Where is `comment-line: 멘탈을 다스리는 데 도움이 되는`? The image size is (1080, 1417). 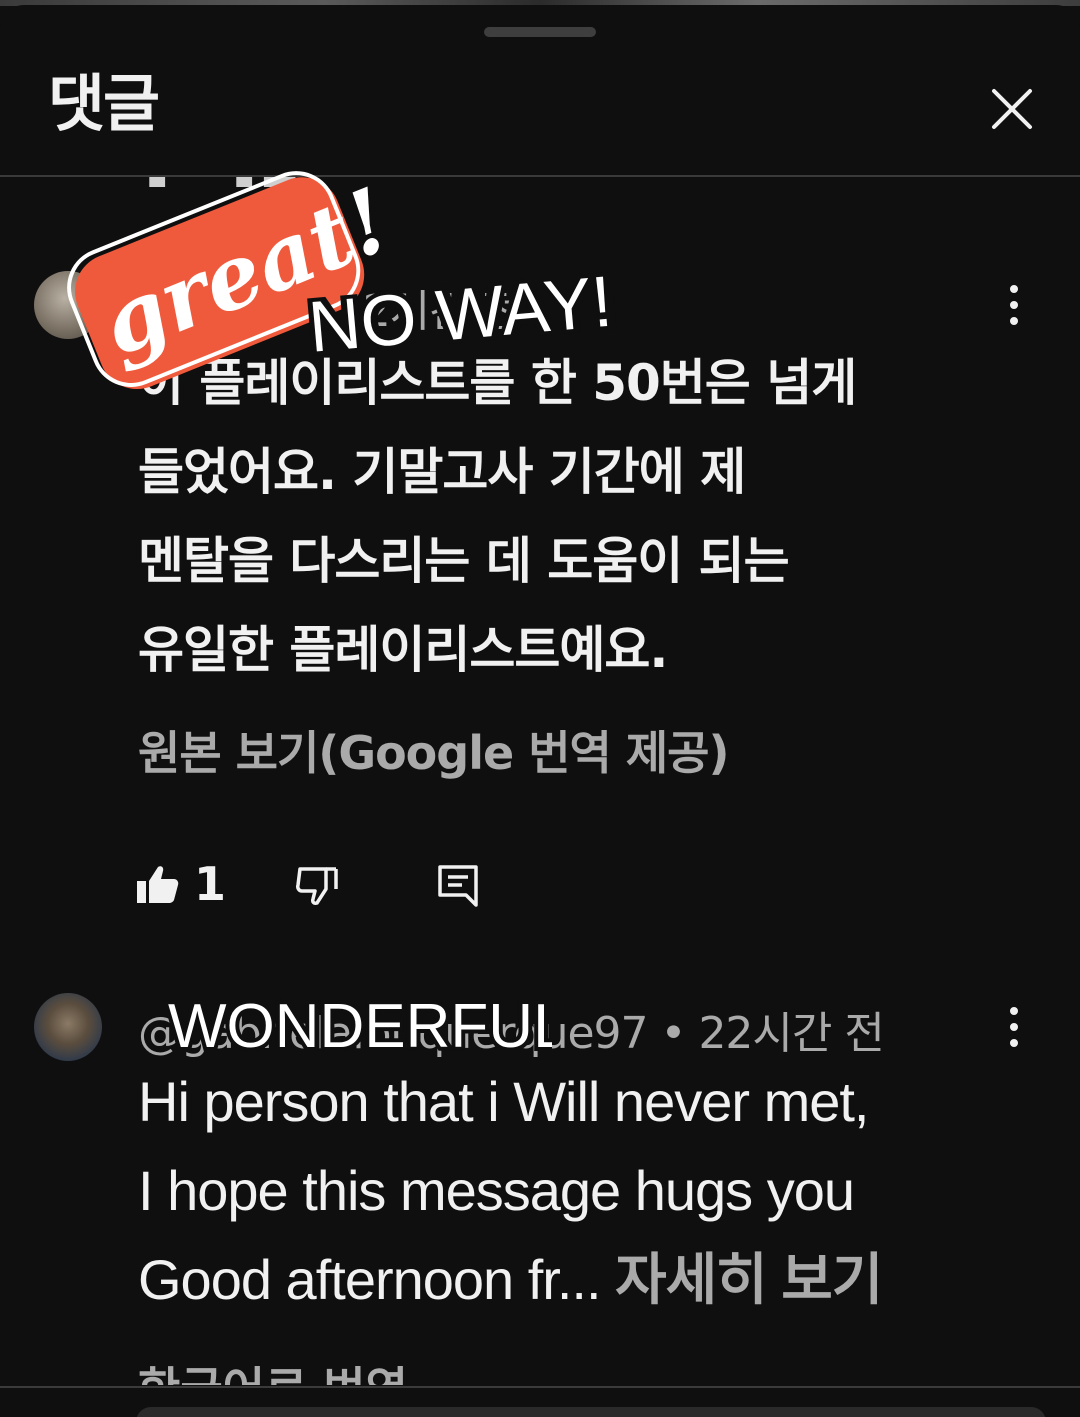 comment-line: 멘탈을 다스리는 데 도움이 되는 is located at coordinates (464, 561).